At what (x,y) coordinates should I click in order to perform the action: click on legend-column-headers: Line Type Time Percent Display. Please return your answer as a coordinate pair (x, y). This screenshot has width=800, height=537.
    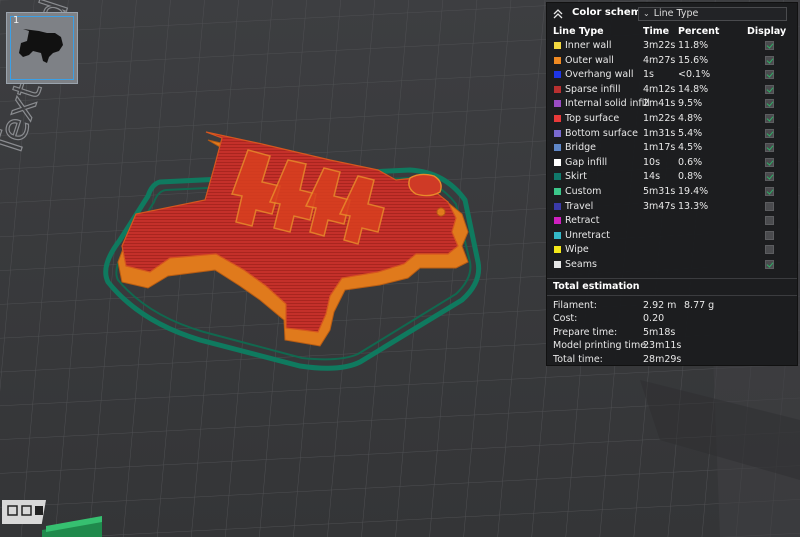
    Looking at the image, I should click on (672, 32).